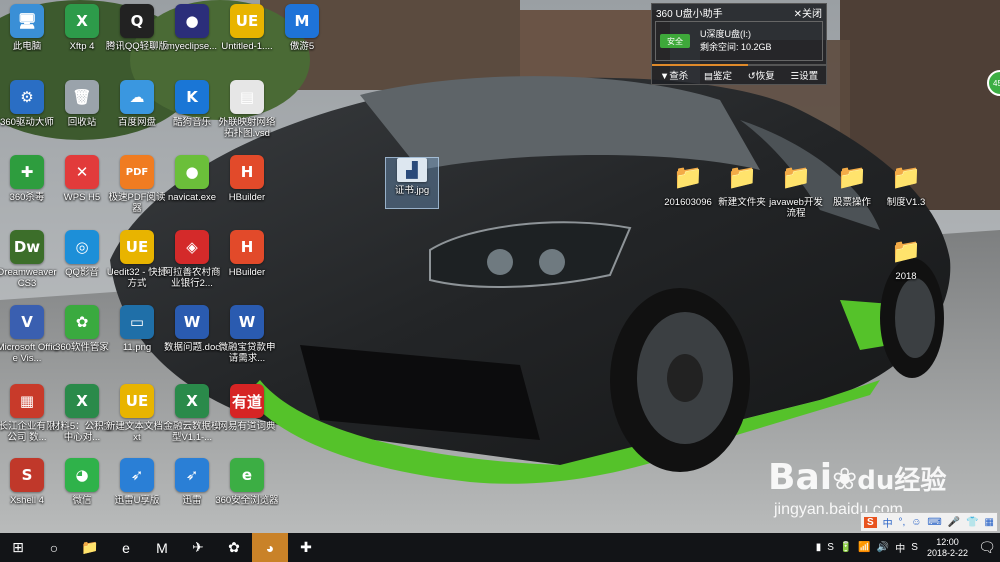 The height and width of the screenshot is (562, 1000). I want to click on desktop-icon: ✕ WPS H5, so click(82, 192).